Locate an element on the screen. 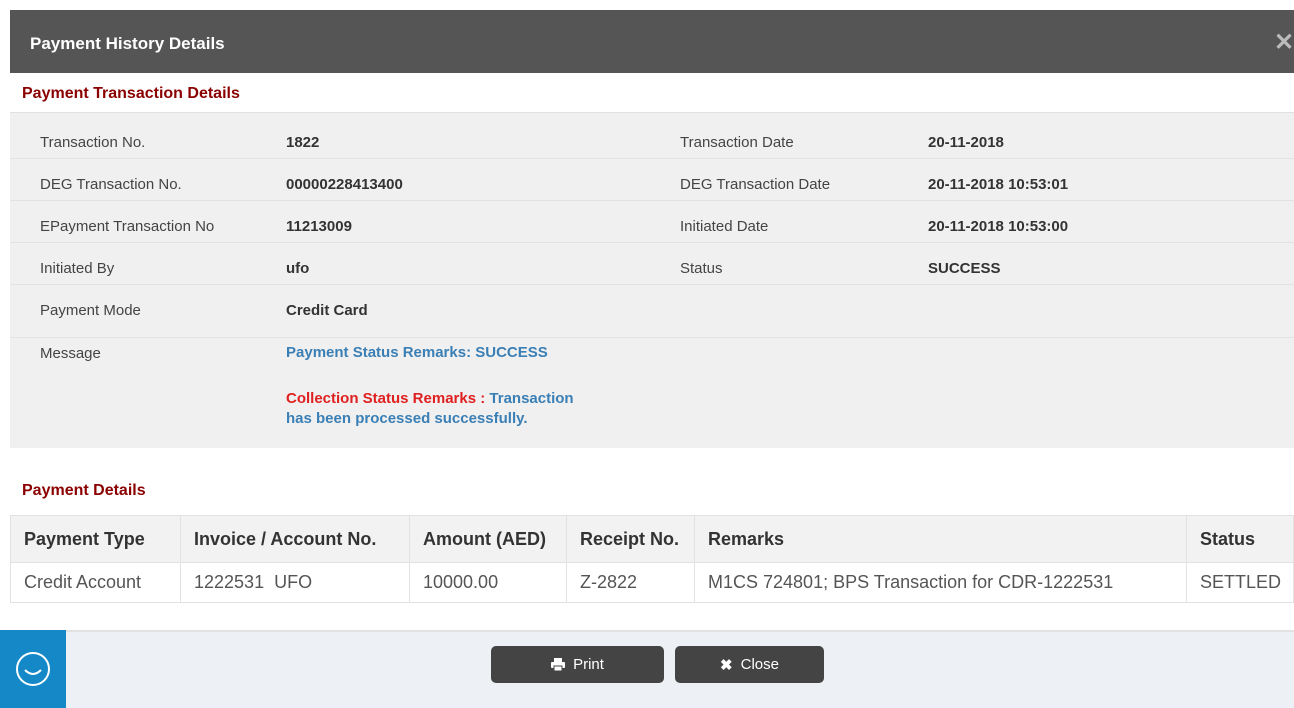 Image resolution: width=1294 pixels, height=708 pixels. transaction-no-label: Transaction No. is located at coordinates (93, 142).